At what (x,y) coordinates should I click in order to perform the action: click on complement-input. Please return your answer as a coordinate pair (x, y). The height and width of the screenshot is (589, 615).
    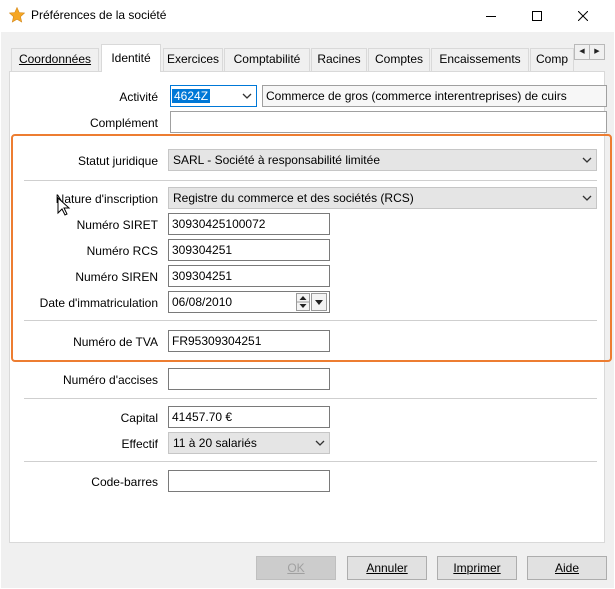
    Looking at the image, I should click on (388, 122).